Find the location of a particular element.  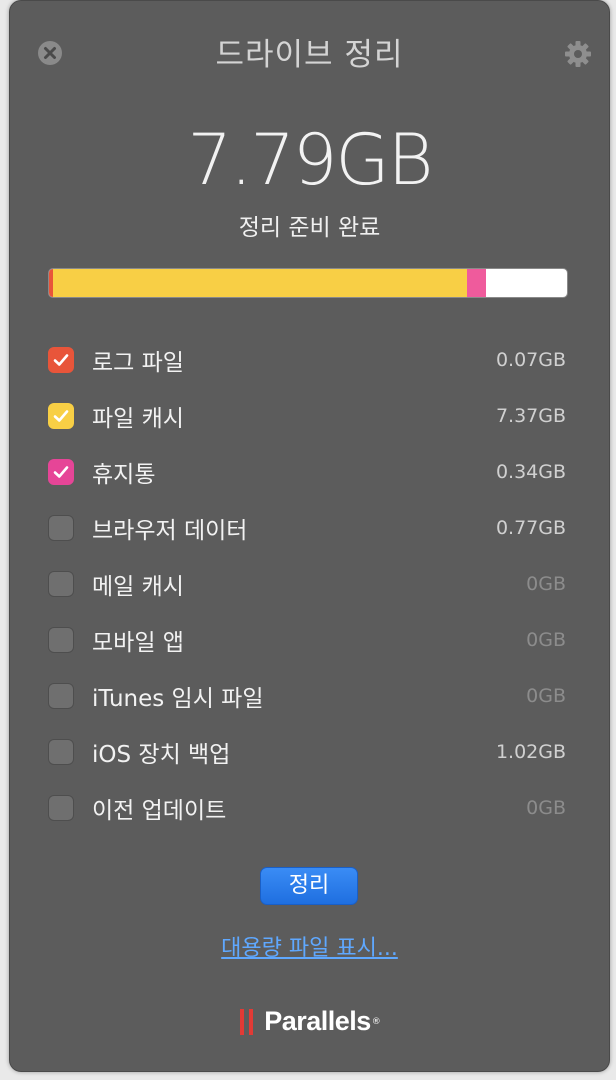

item-label: 파일 캐시 is located at coordinates (138, 419).